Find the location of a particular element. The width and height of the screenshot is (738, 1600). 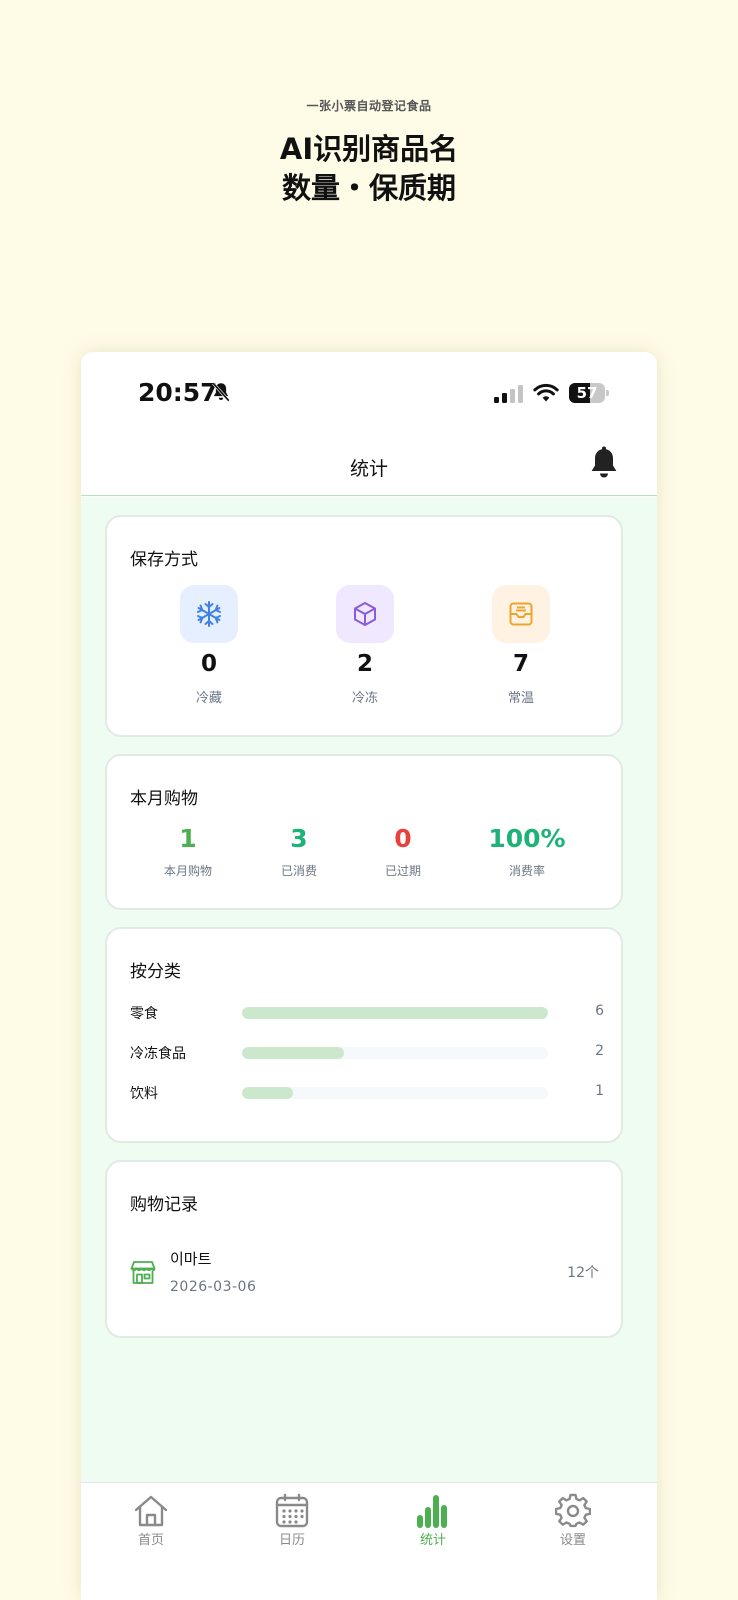

promo-title: AI识别商品名 数量・保质期 is located at coordinates (369, 169).